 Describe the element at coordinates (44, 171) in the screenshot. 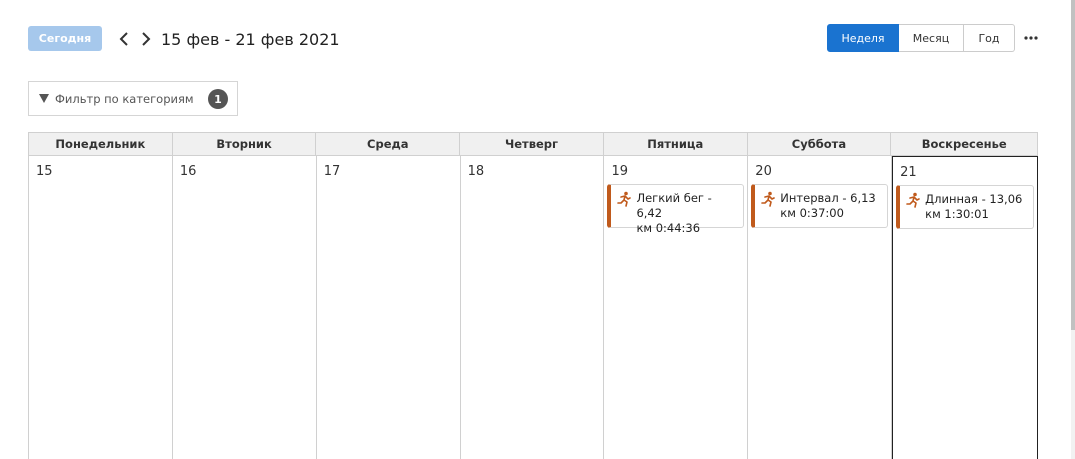

I see `day-number: 15` at that location.